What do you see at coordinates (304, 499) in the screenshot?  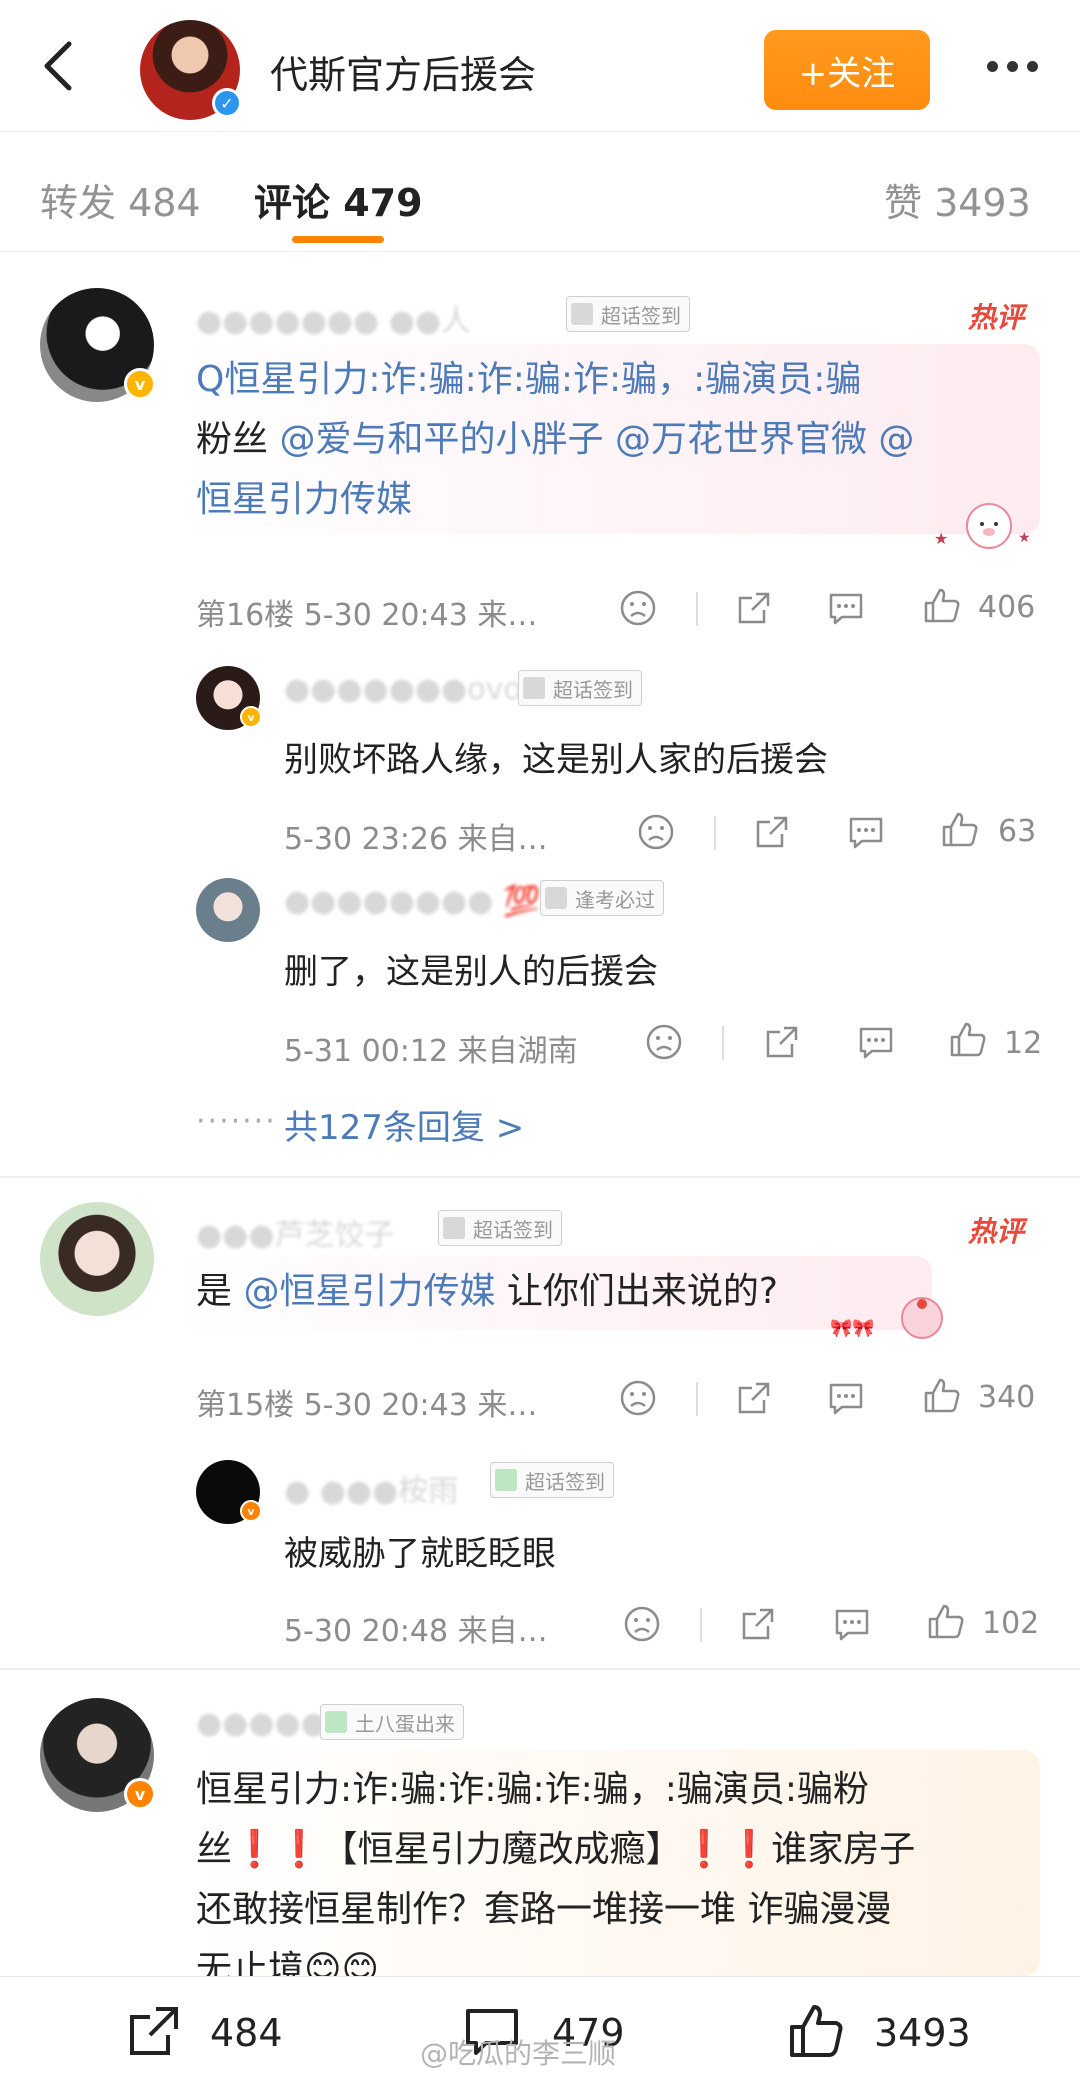 I see `mention-link: 恒星引力传媒` at bounding box center [304, 499].